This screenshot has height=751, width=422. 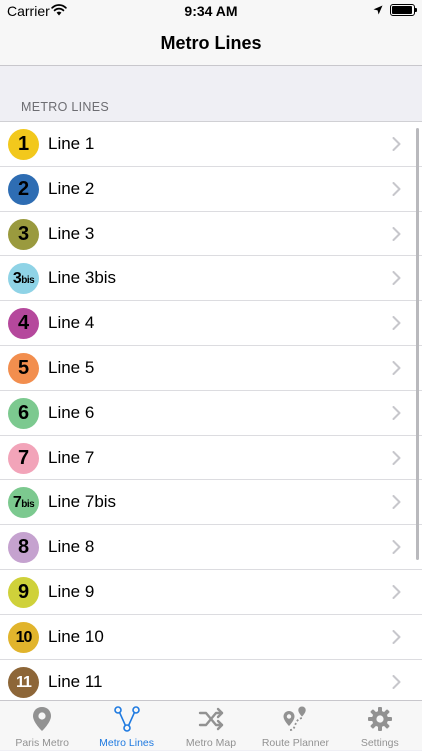 What do you see at coordinates (379, 743) in the screenshot?
I see `tab-label: Settings` at bounding box center [379, 743].